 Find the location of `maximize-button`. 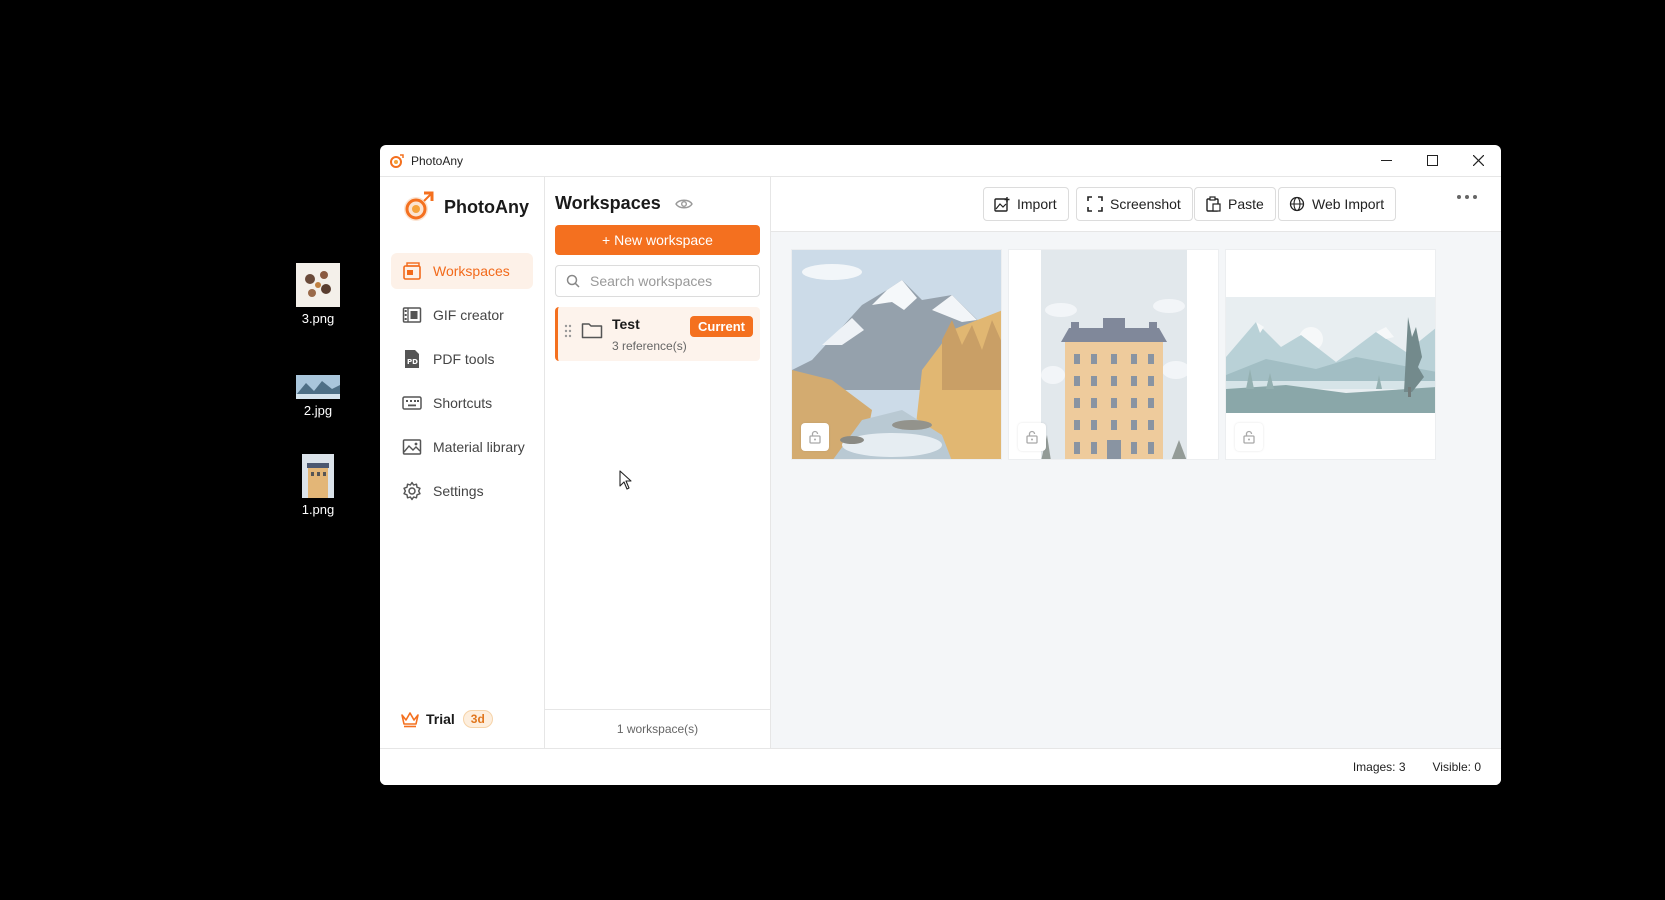

maximize-button is located at coordinates (1432, 160).